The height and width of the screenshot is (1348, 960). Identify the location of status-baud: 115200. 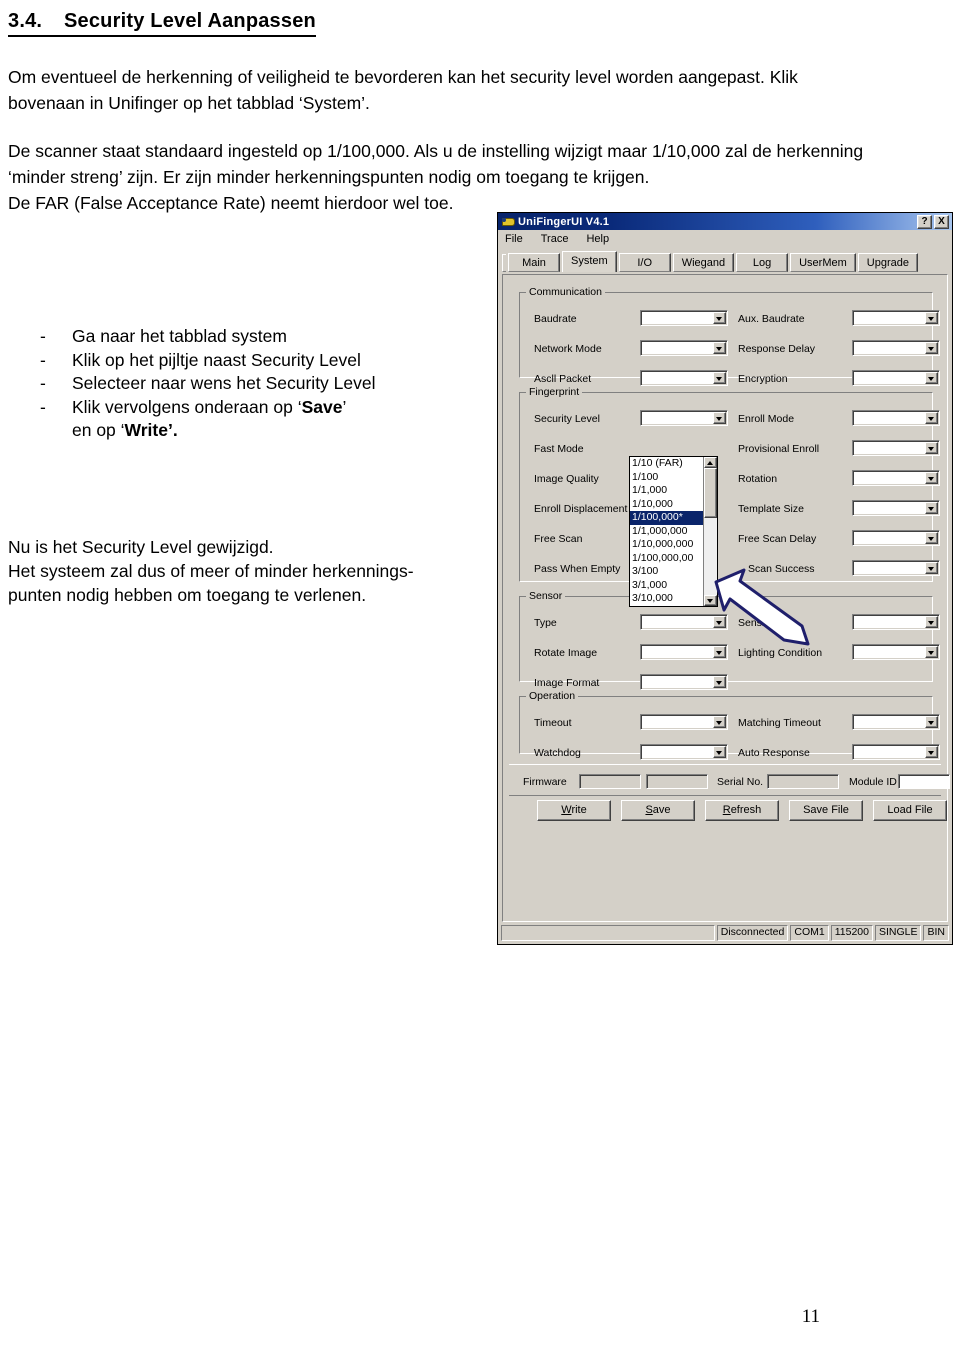
(851, 933).